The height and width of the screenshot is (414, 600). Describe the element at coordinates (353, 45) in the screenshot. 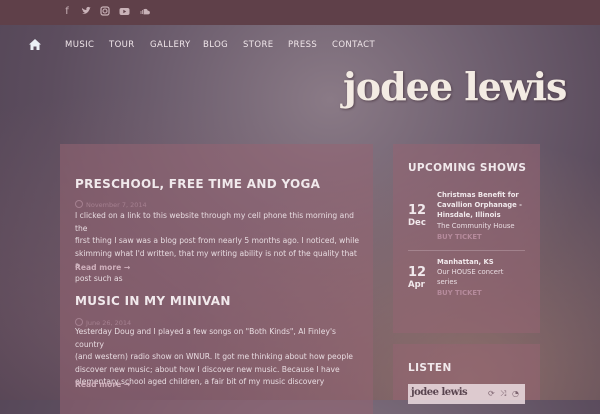

I see `nav-contact: CONTACT` at that location.